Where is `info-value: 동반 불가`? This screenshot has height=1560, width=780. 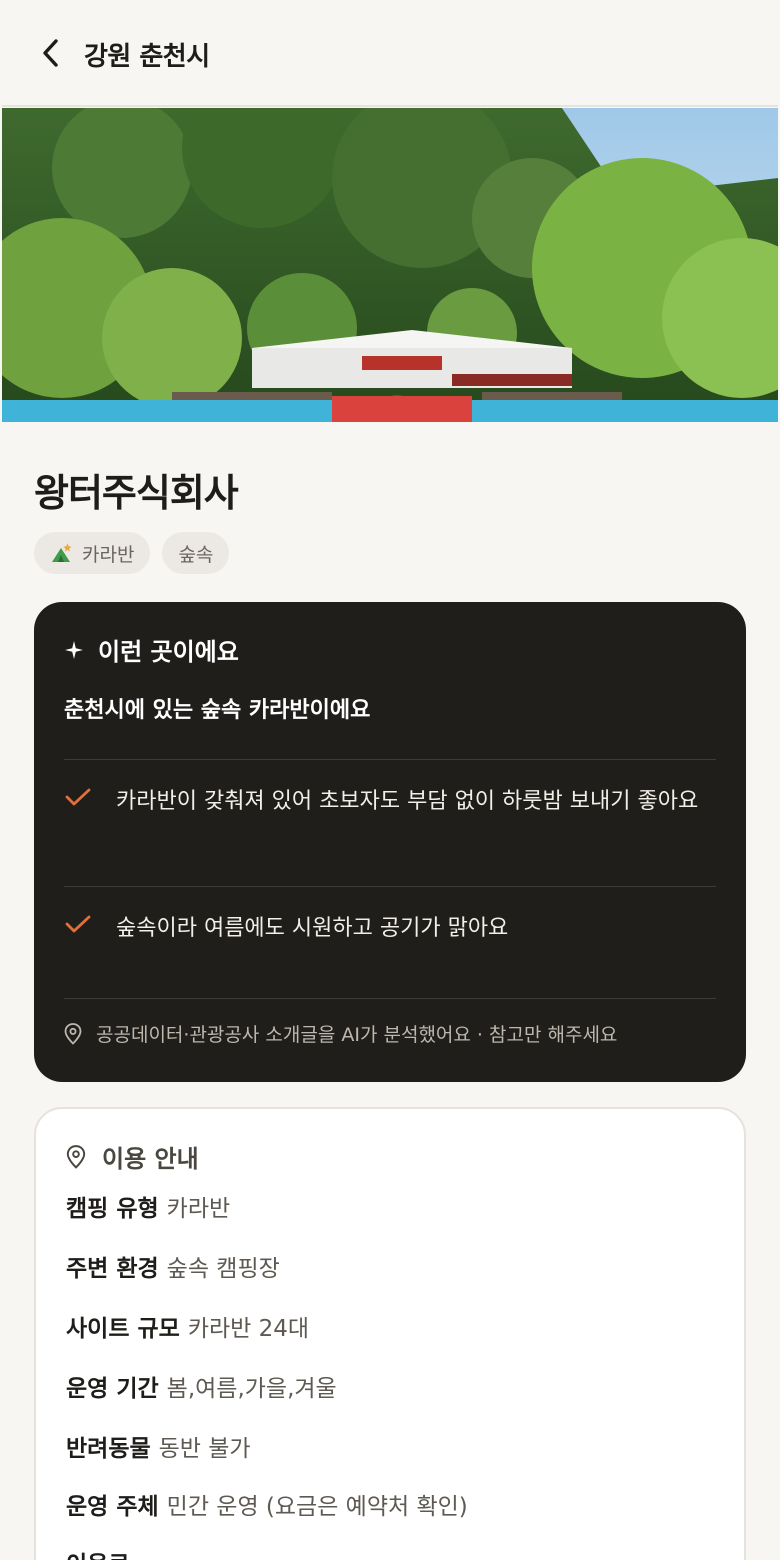 info-value: 동반 불가 is located at coordinates (204, 1449).